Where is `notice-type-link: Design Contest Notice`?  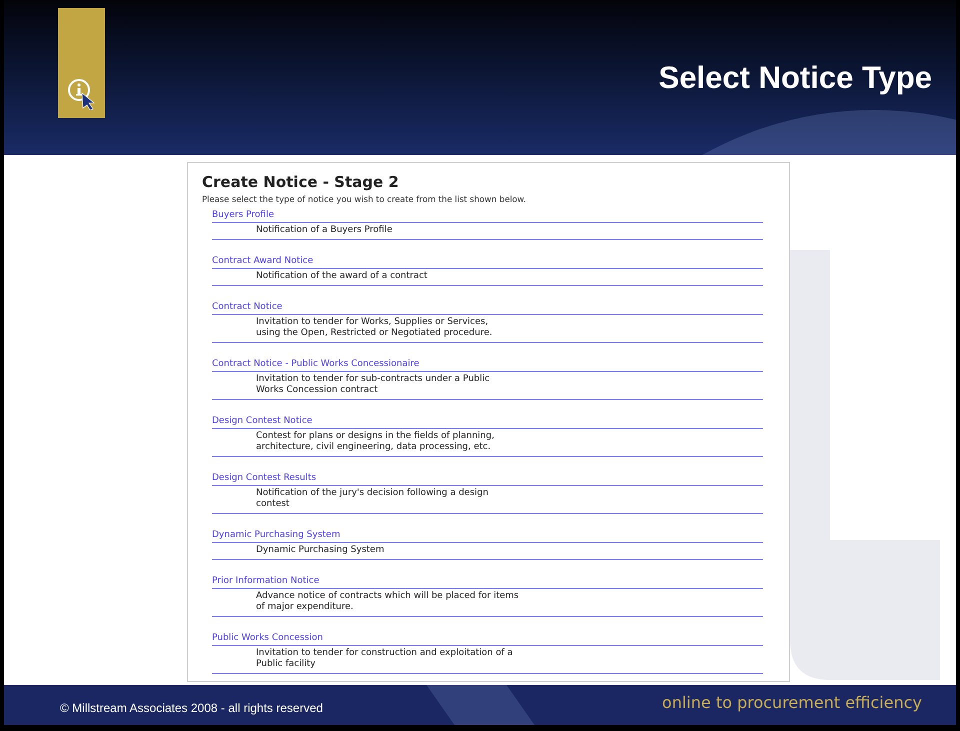 notice-type-link: Design Contest Notice is located at coordinates (487, 421).